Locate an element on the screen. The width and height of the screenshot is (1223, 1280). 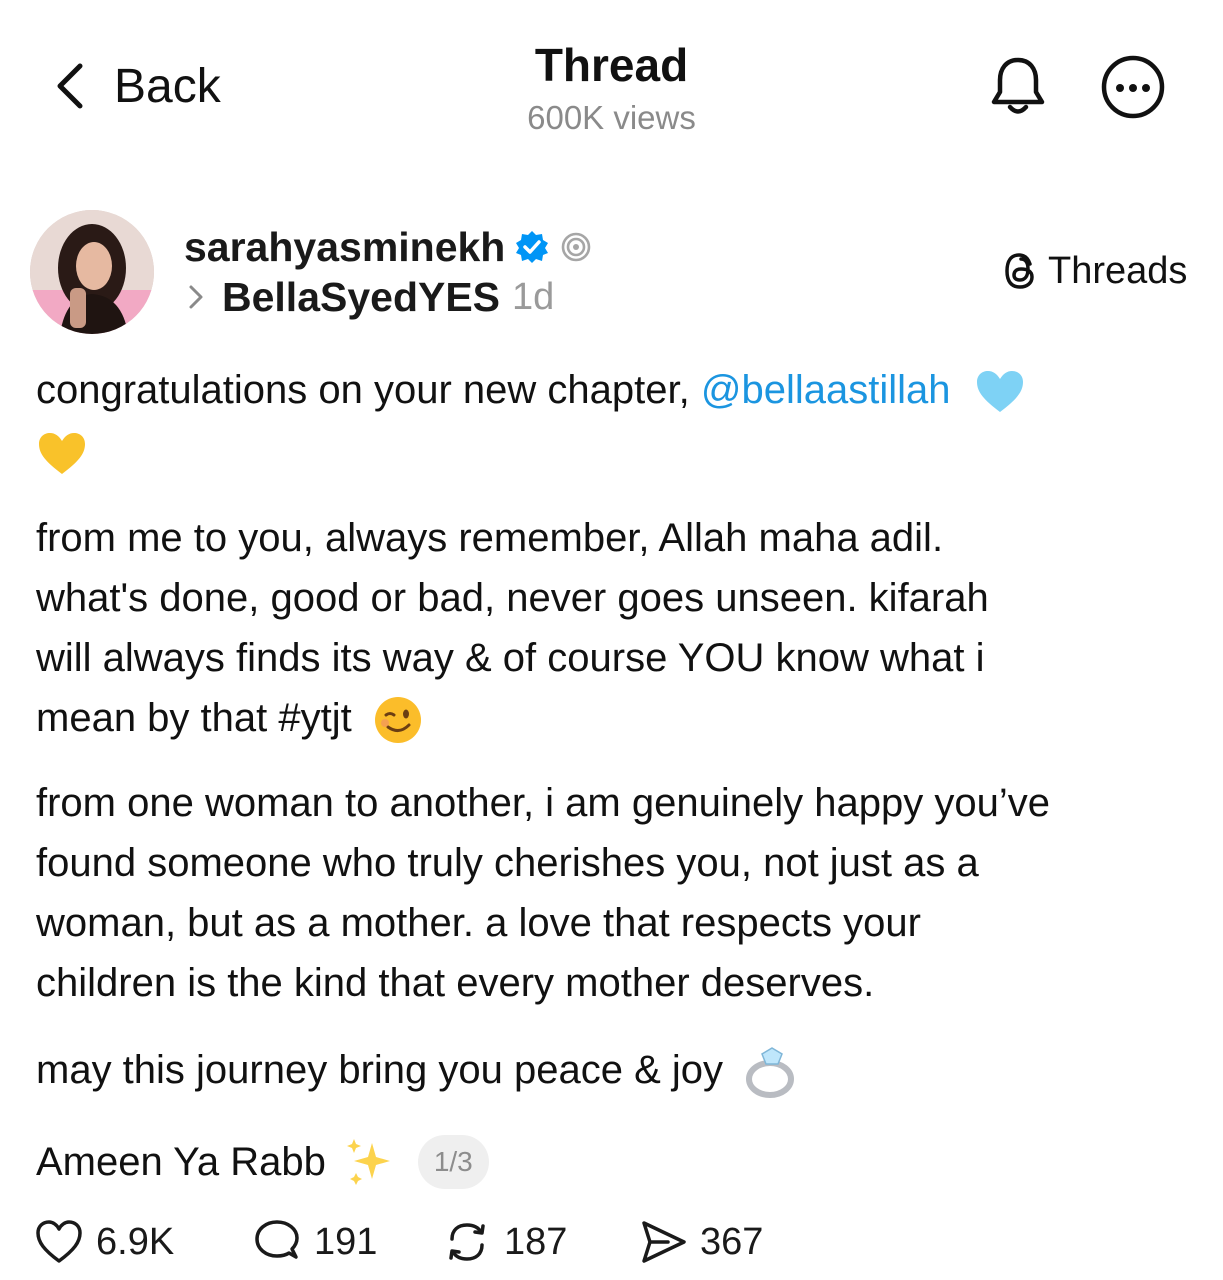
heart-icon is located at coordinates (59, 1241).